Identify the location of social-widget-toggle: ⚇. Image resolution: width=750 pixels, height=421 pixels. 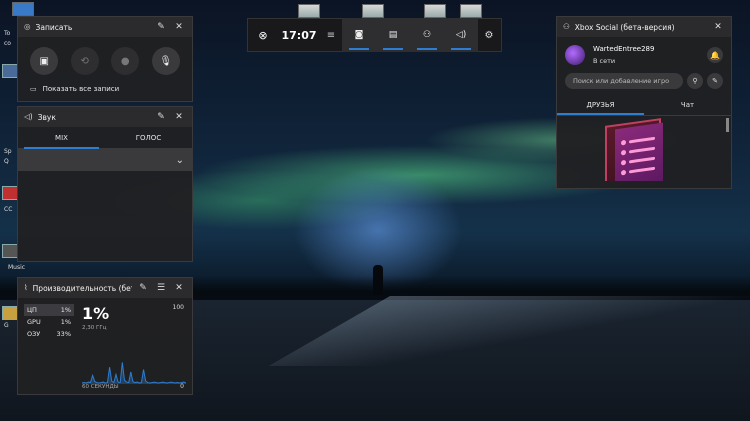
(427, 35).